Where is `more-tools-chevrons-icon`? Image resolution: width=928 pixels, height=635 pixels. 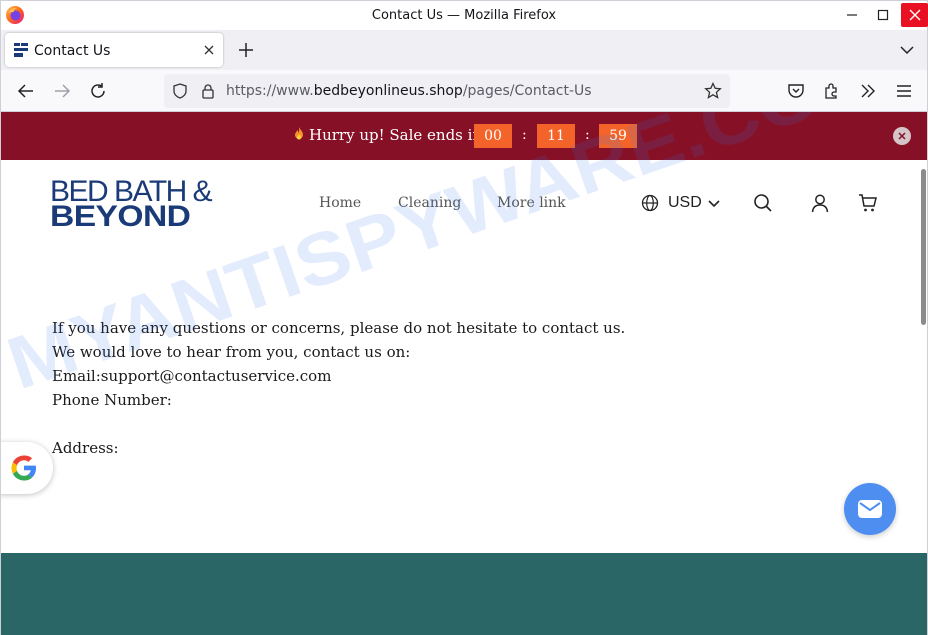
more-tools-chevrons-icon is located at coordinates (868, 91).